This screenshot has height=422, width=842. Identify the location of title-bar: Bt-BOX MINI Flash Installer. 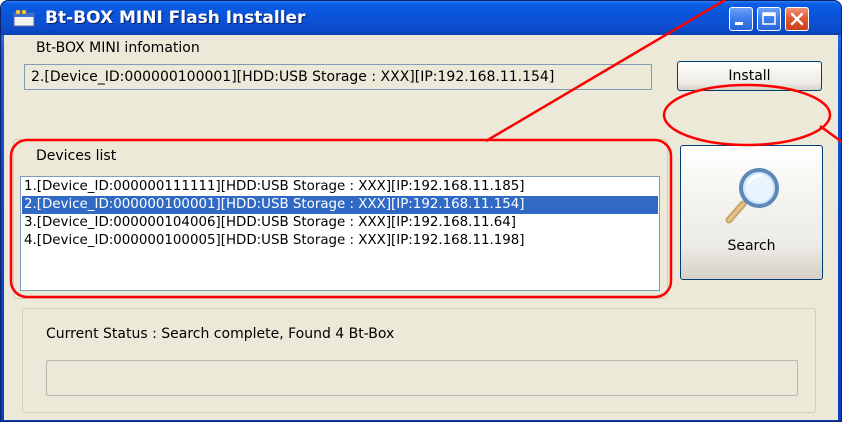
(421, 18).